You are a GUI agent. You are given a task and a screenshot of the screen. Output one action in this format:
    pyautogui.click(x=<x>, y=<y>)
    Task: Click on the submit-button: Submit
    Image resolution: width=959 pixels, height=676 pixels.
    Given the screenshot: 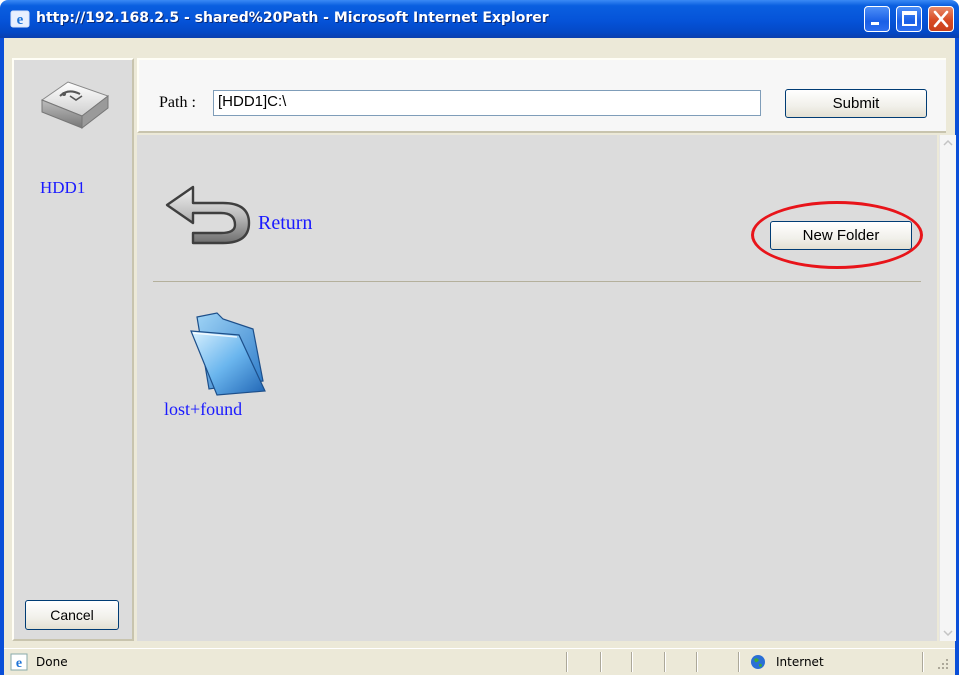 What is the action you would take?
    pyautogui.click(x=856, y=103)
    